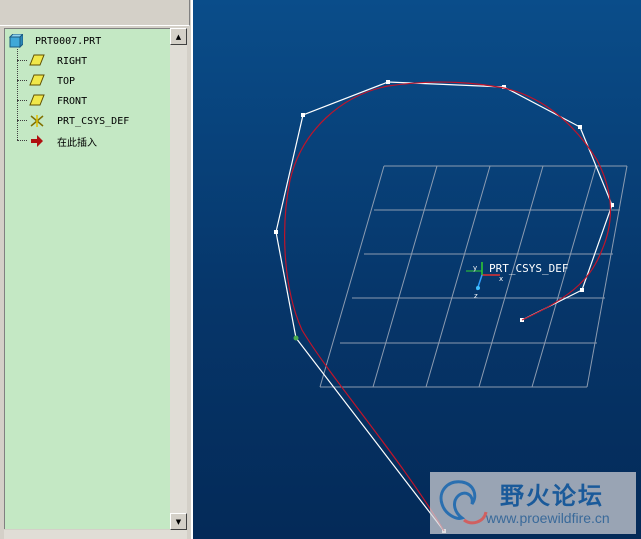  I want to click on tree-item-root: PRT0007.PRT, so click(55, 40).